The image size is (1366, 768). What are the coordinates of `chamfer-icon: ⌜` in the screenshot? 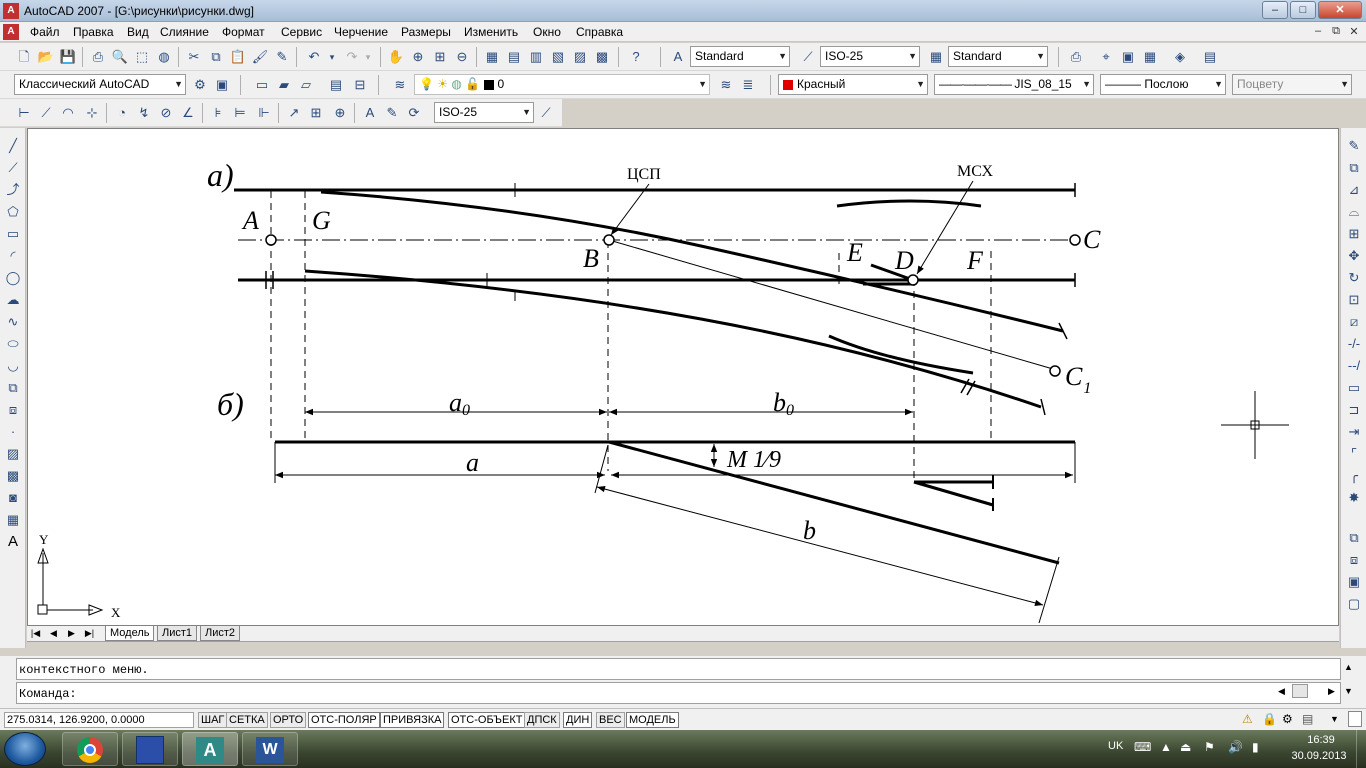 It's located at (1354, 454).